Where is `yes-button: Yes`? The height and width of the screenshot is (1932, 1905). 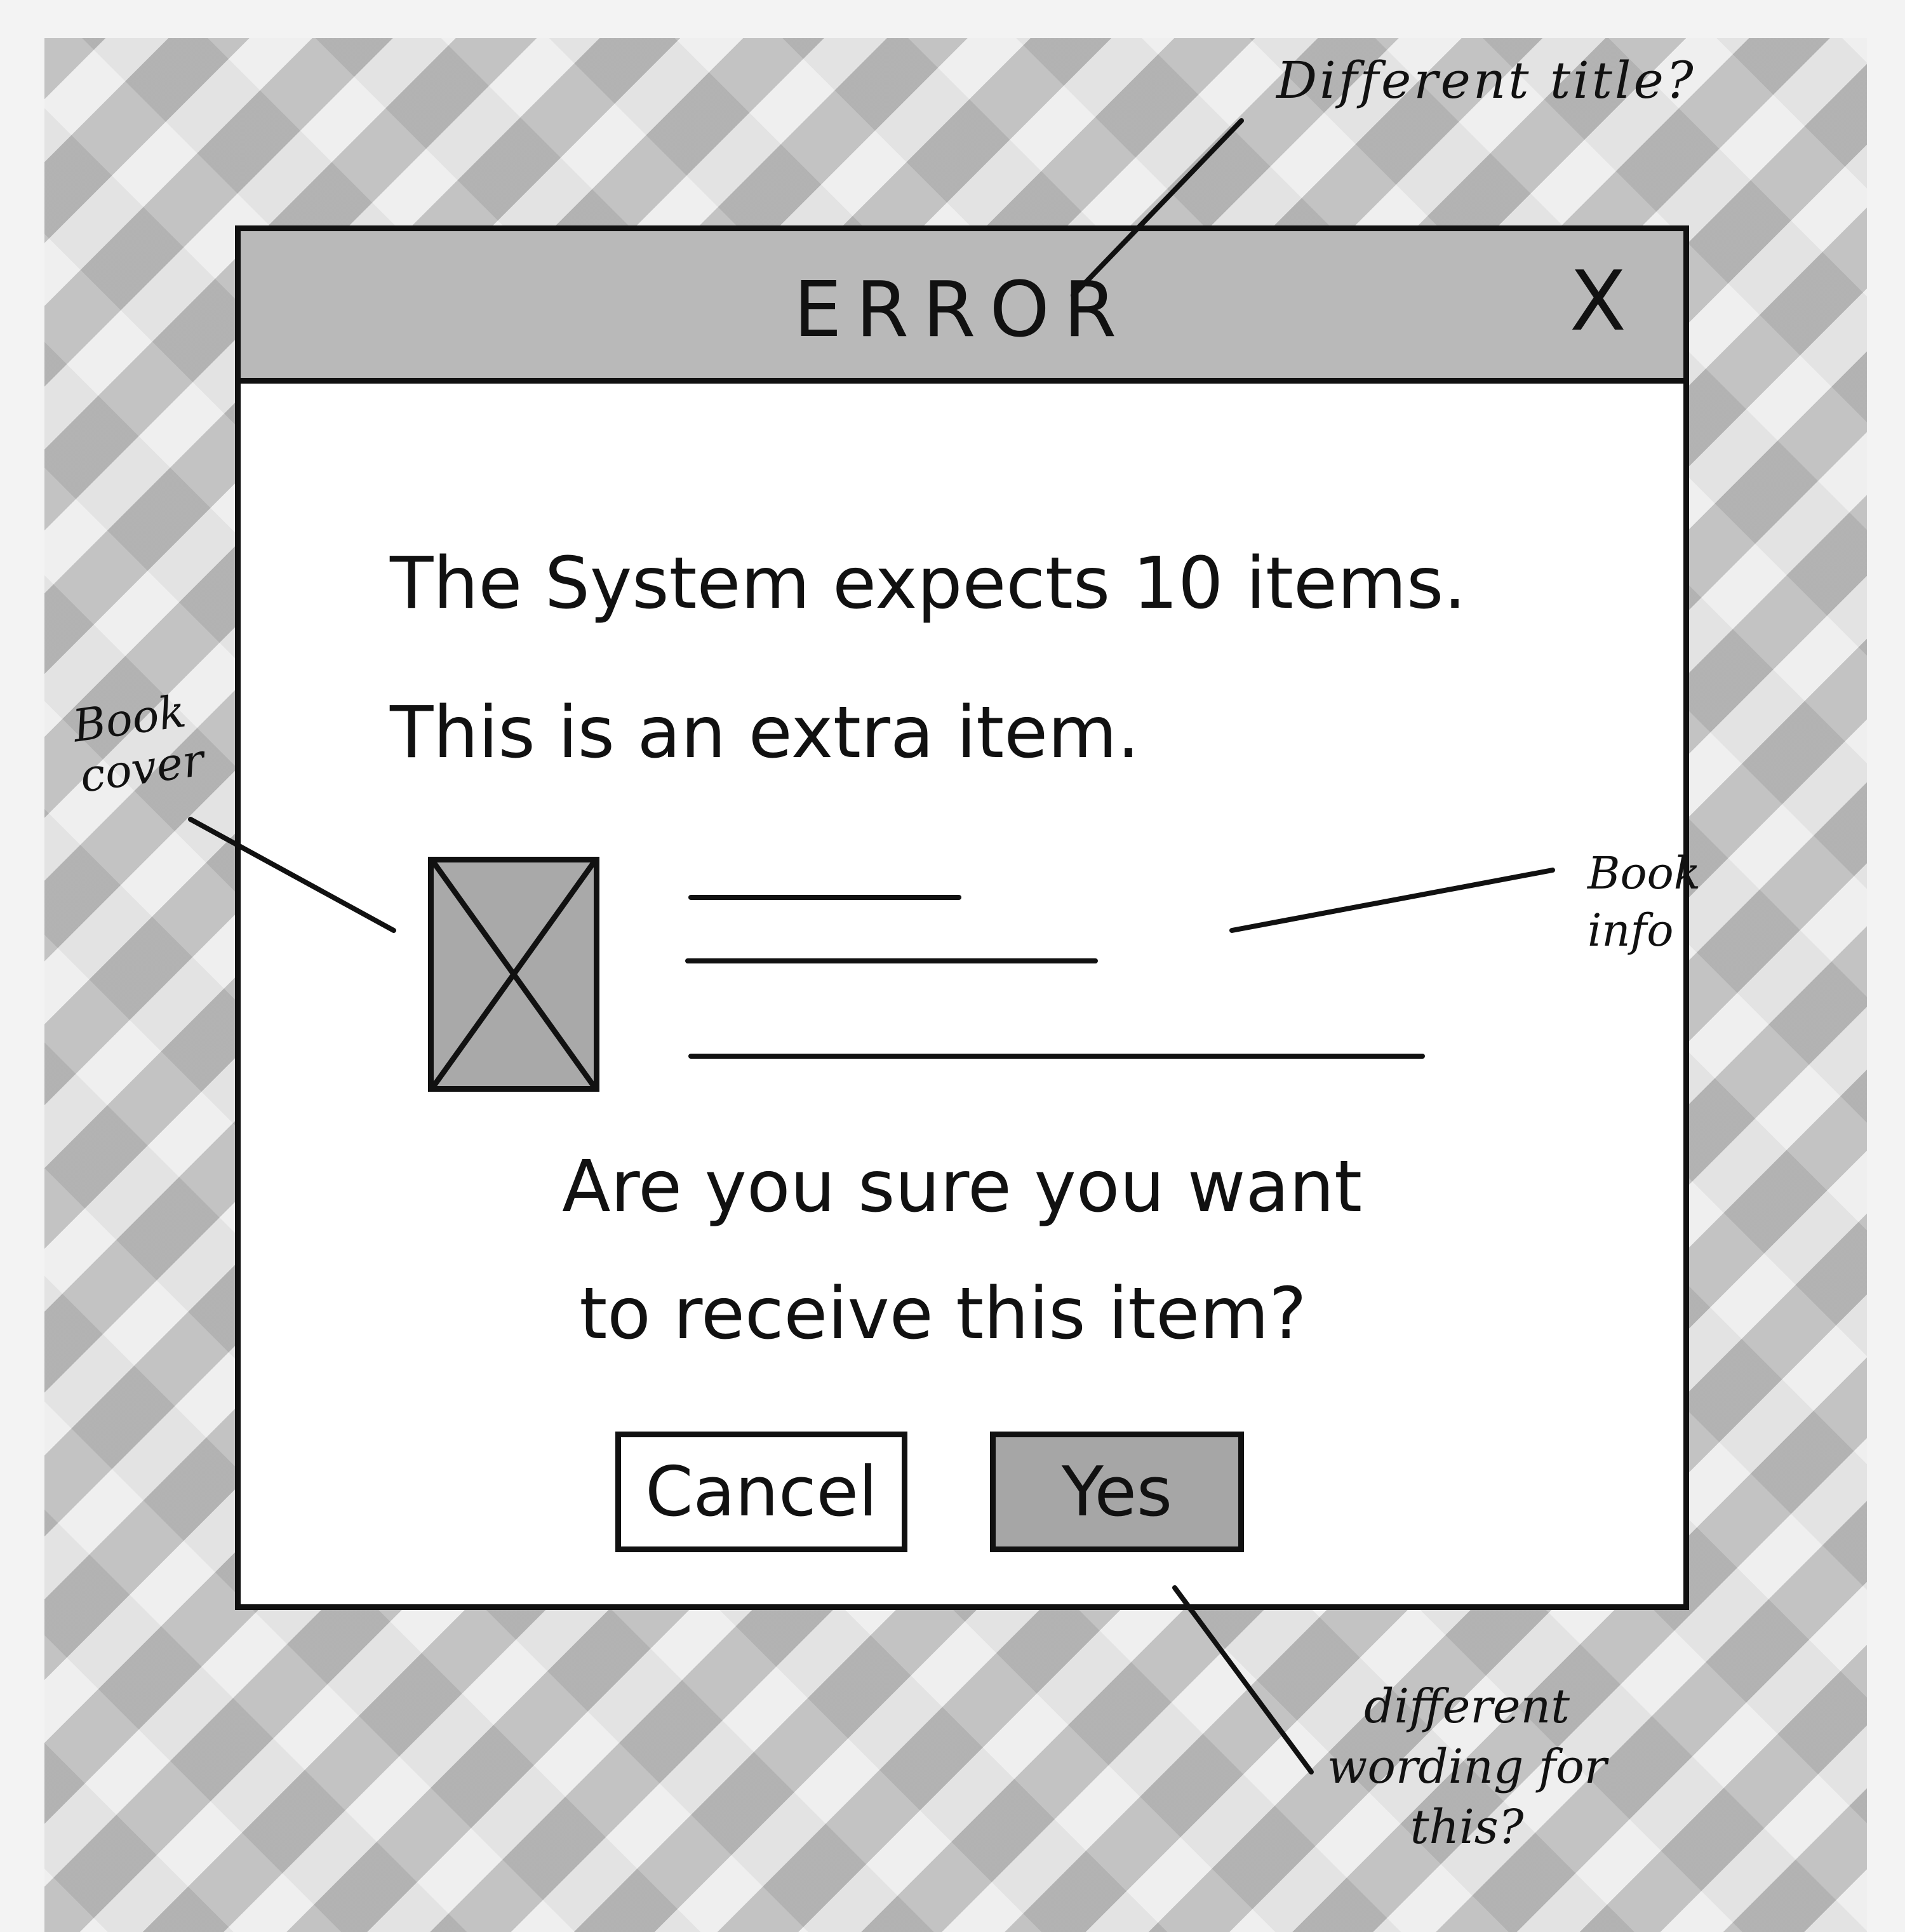
yes-button: Yes is located at coordinates (1117, 1492).